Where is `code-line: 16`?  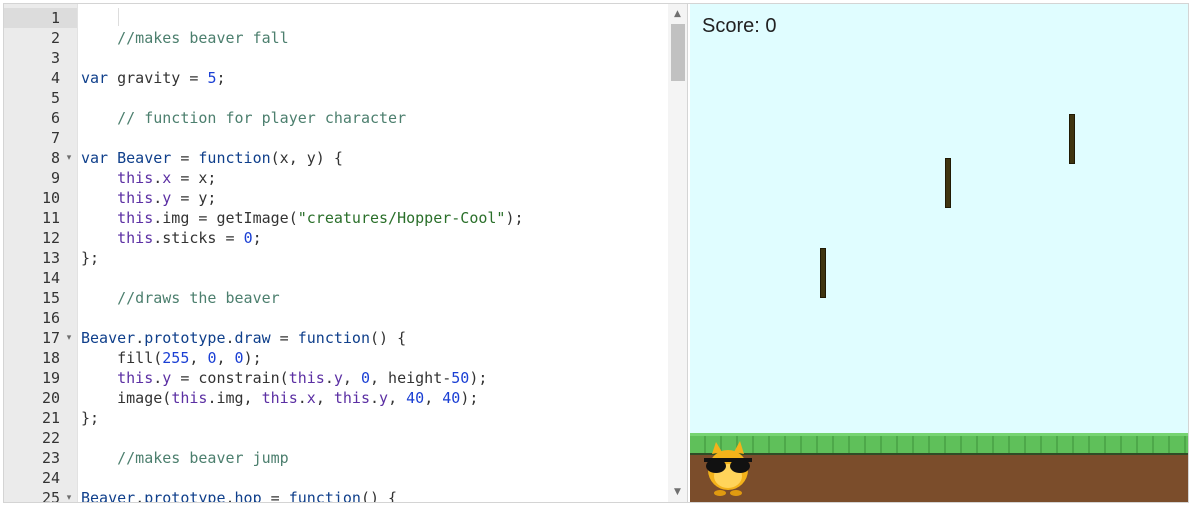 code-line: 16 is located at coordinates (336, 318).